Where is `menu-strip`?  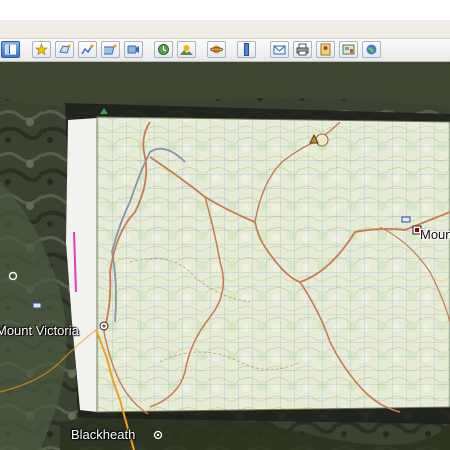
menu-strip is located at coordinates (225, 29).